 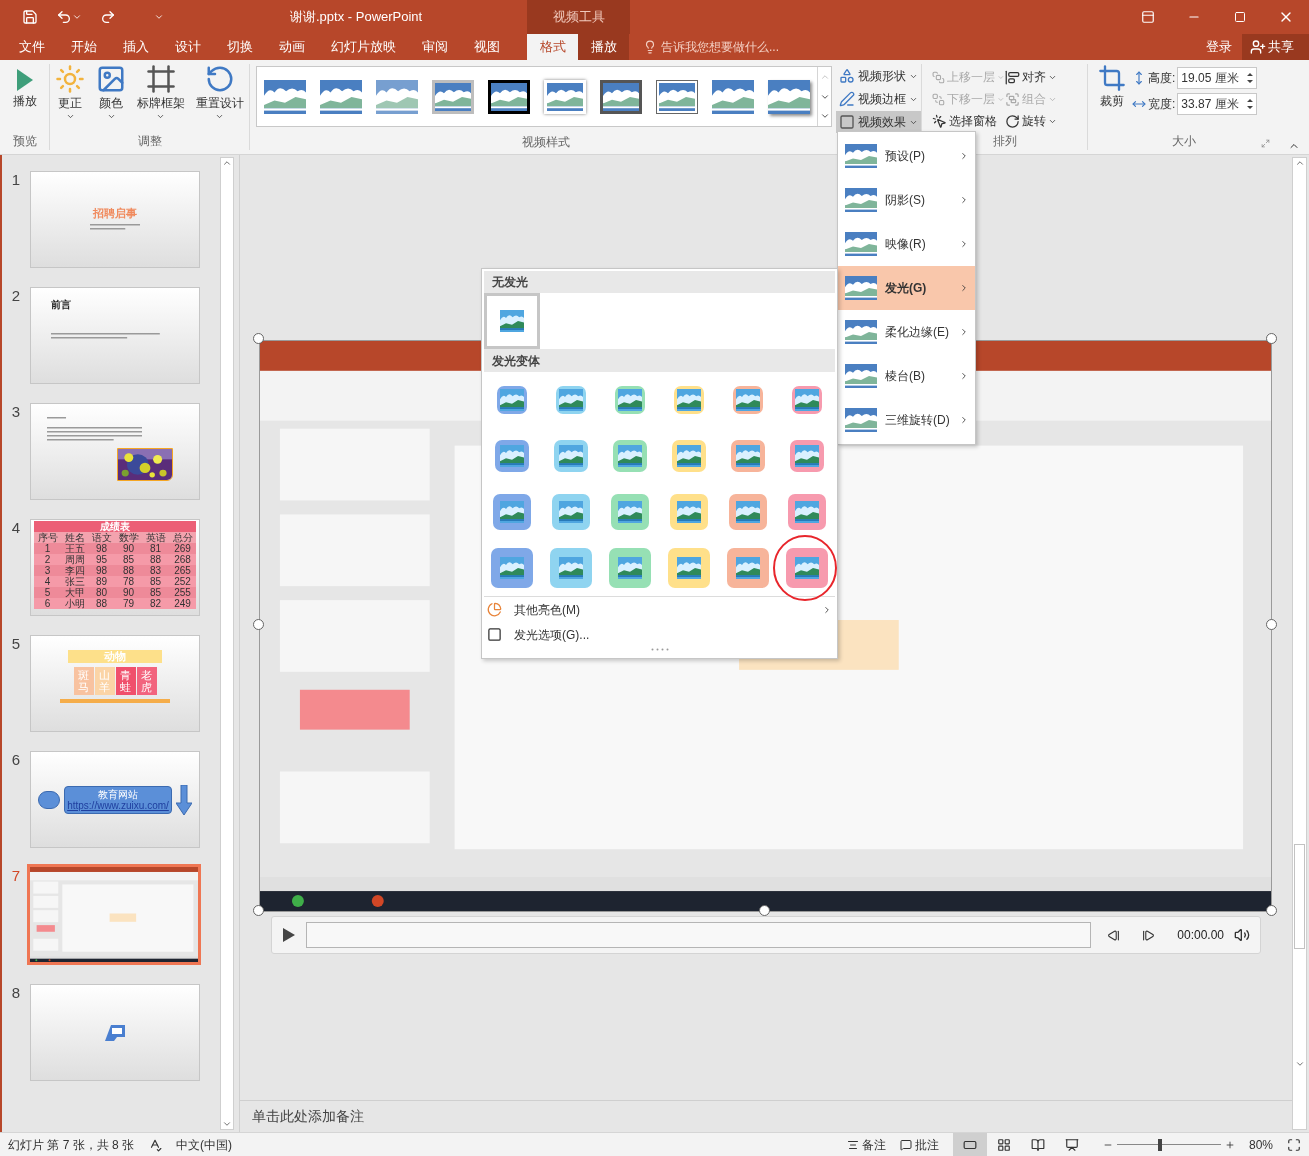 I want to click on ribbon-tab: 文件, so click(x=32, y=47).